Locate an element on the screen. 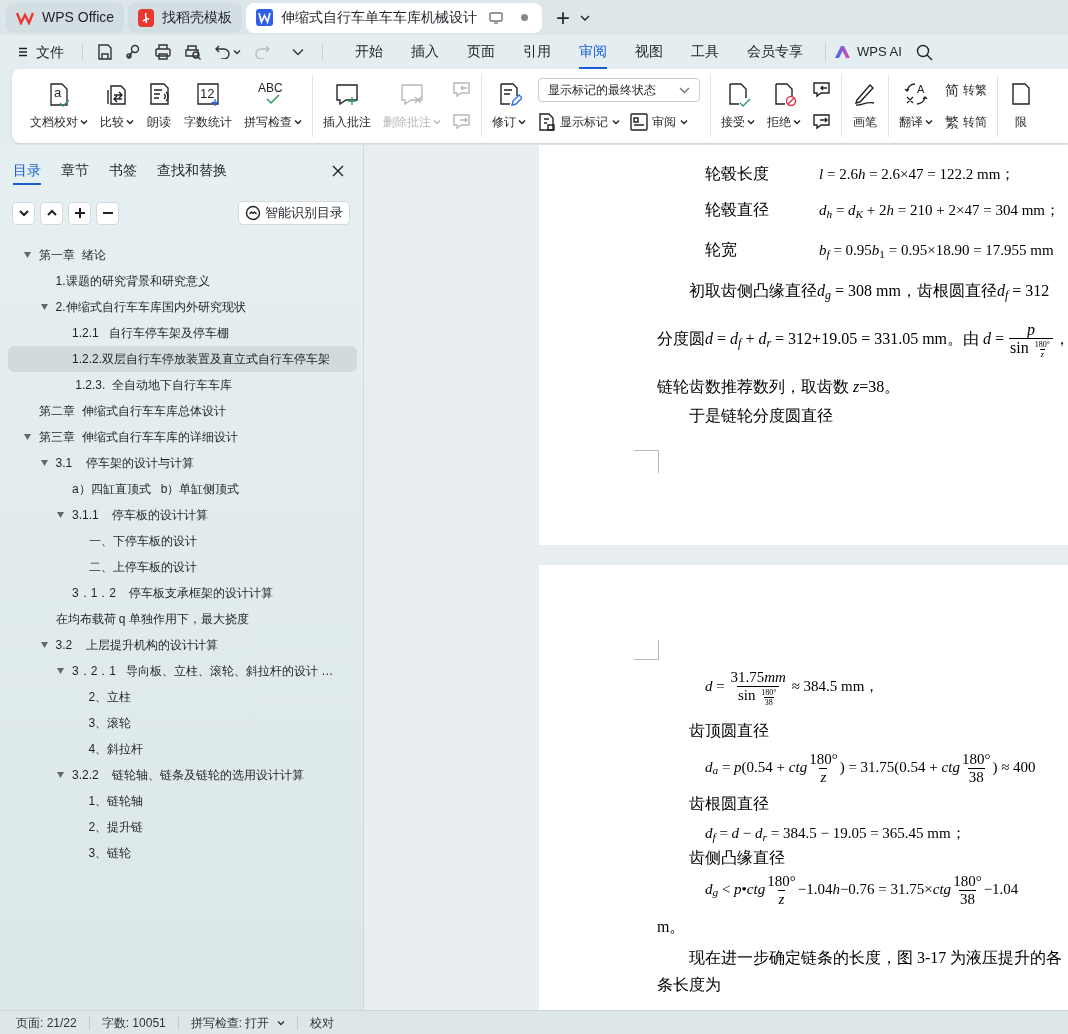 The width and height of the screenshot is (1068, 1034). ribbon-button: 接受 is located at coordinates (738, 106).